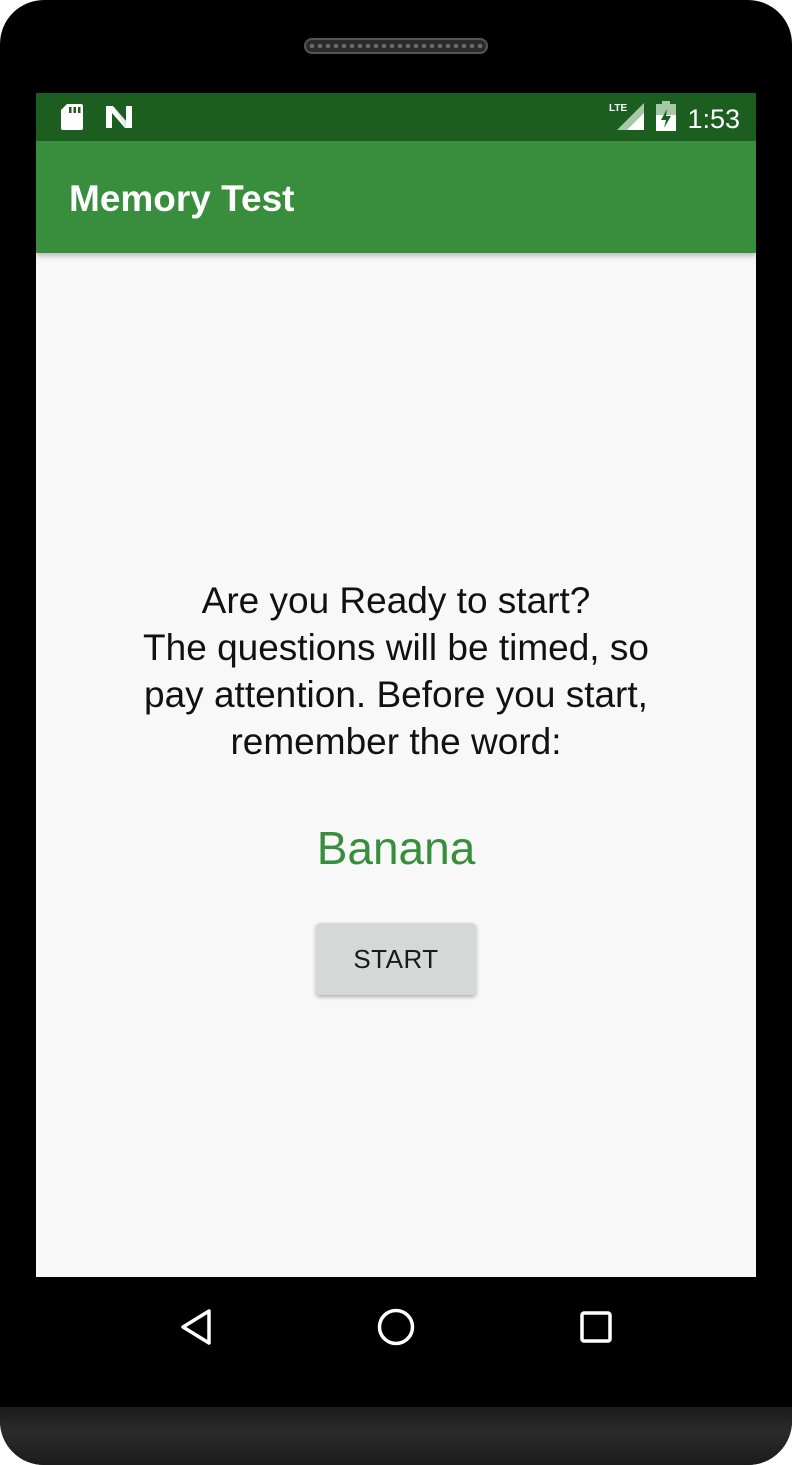 This screenshot has width=792, height=1465. Describe the element at coordinates (396, 1436) in the screenshot. I see `device-chin` at that location.